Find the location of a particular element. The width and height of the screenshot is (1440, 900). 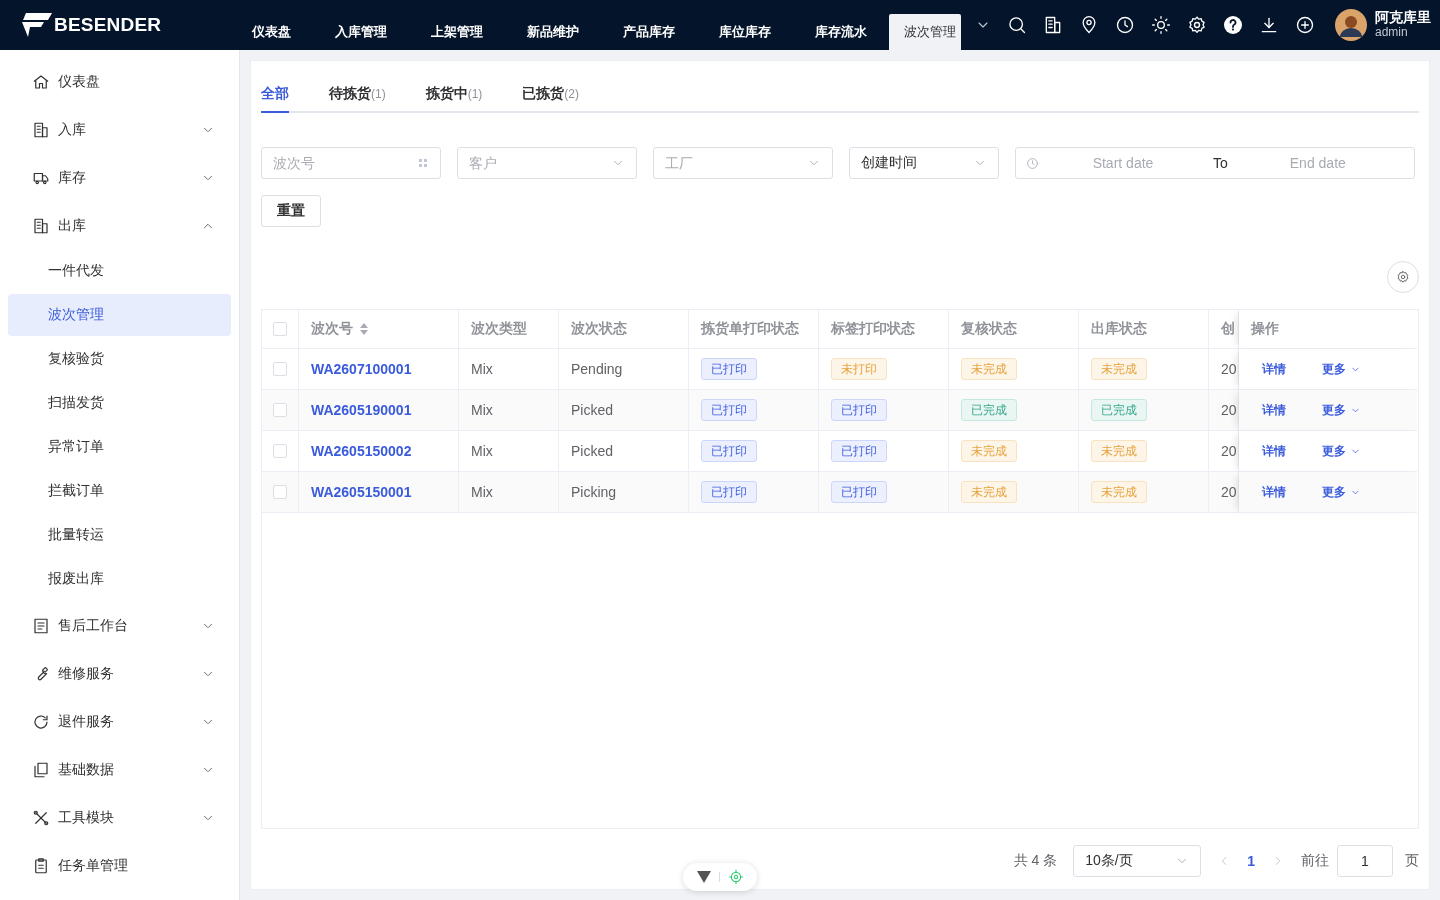

filter-tab: 全部 is located at coordinates (275, 99).